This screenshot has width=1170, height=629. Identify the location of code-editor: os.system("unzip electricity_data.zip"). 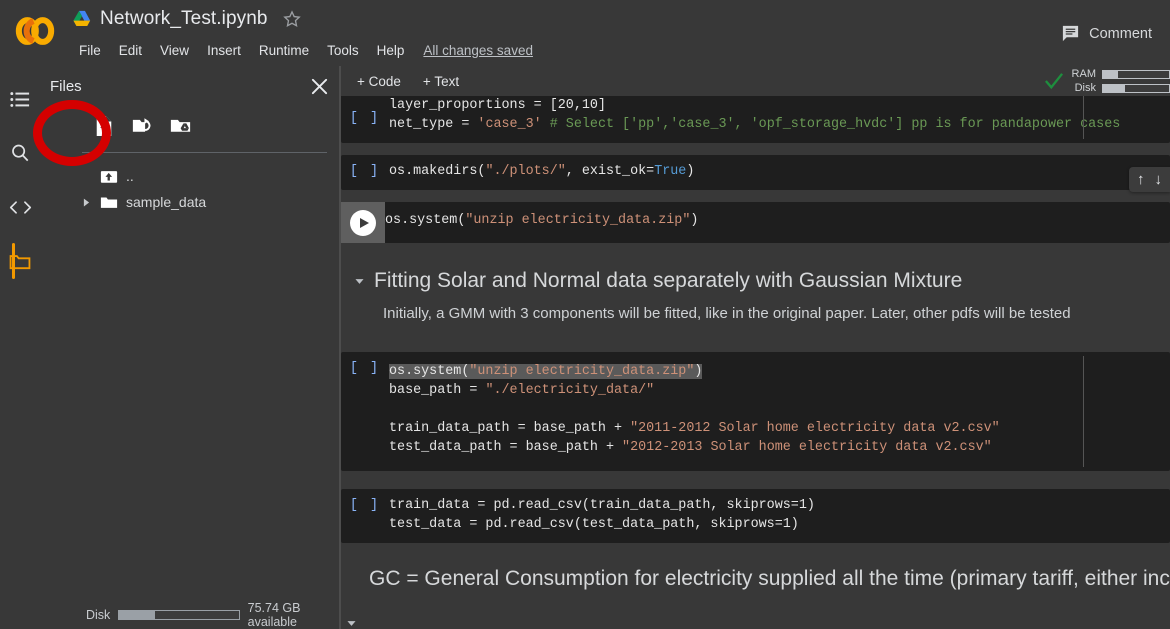
(777, 222).